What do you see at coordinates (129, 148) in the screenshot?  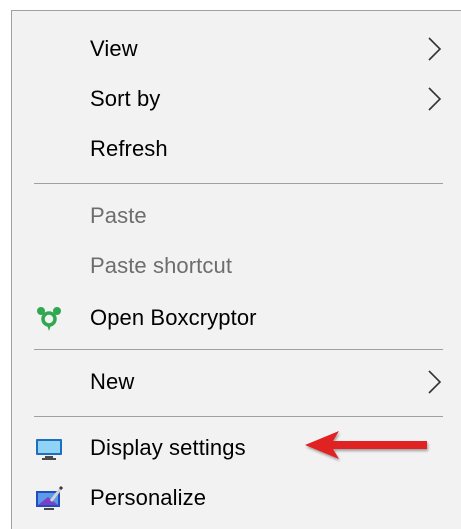 I see `menu-item-label: Refresh` at bounding box center [129, 148].